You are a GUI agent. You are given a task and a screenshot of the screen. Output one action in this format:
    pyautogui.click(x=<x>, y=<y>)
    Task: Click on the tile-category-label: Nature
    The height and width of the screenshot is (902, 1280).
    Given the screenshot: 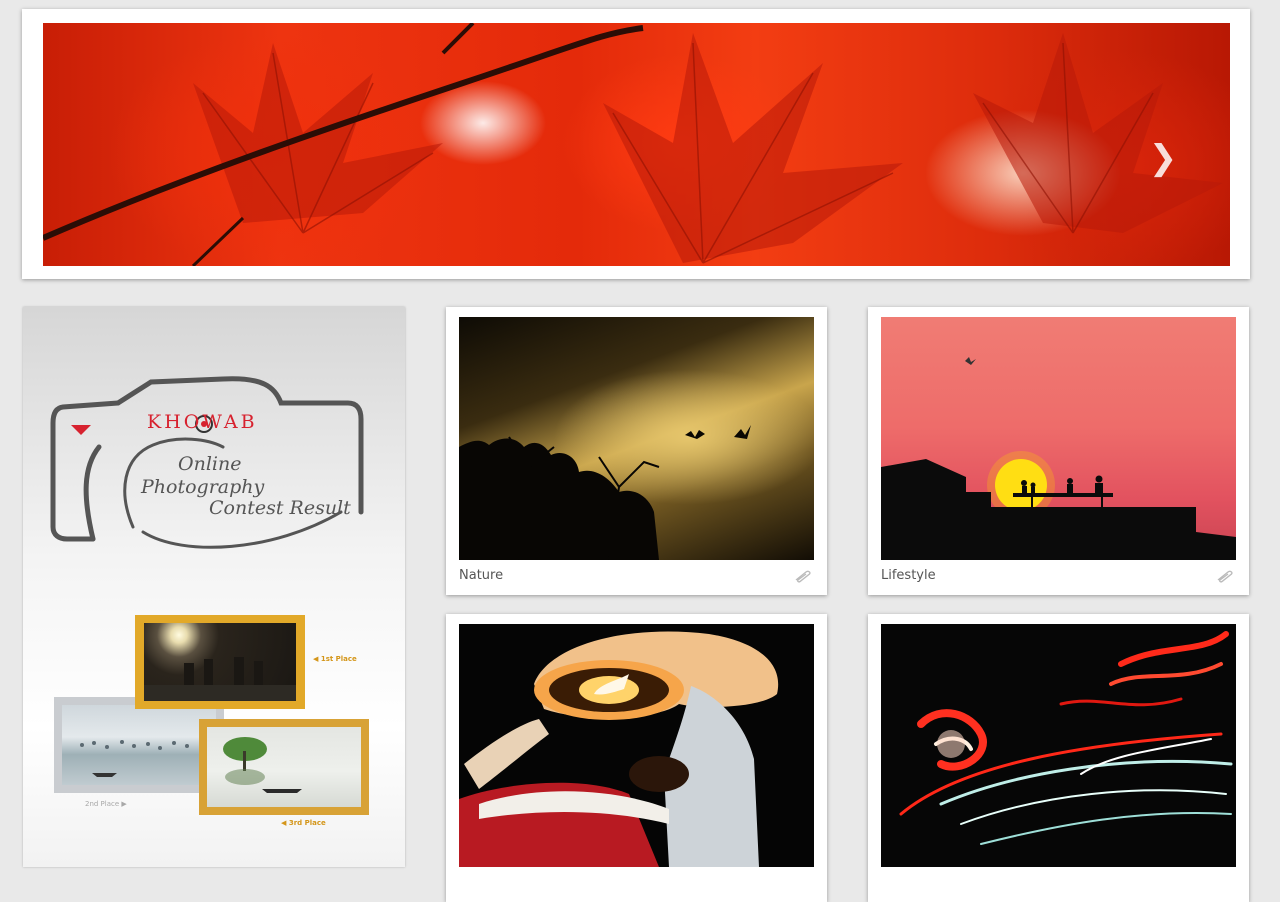 What is the action you would take?
    pyautogui.click(x=481, y=575)
    